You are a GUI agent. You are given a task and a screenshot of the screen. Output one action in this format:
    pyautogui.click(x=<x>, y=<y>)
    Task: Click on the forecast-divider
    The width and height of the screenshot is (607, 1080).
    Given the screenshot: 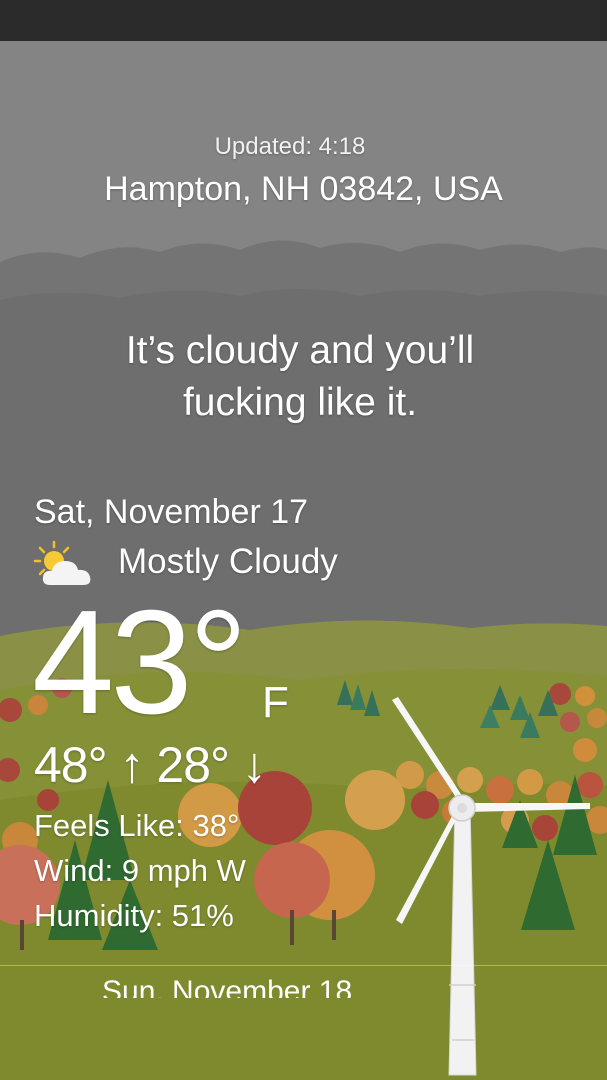 What is the action you would take?
    pyautogui.click(x=303, y=965)
    